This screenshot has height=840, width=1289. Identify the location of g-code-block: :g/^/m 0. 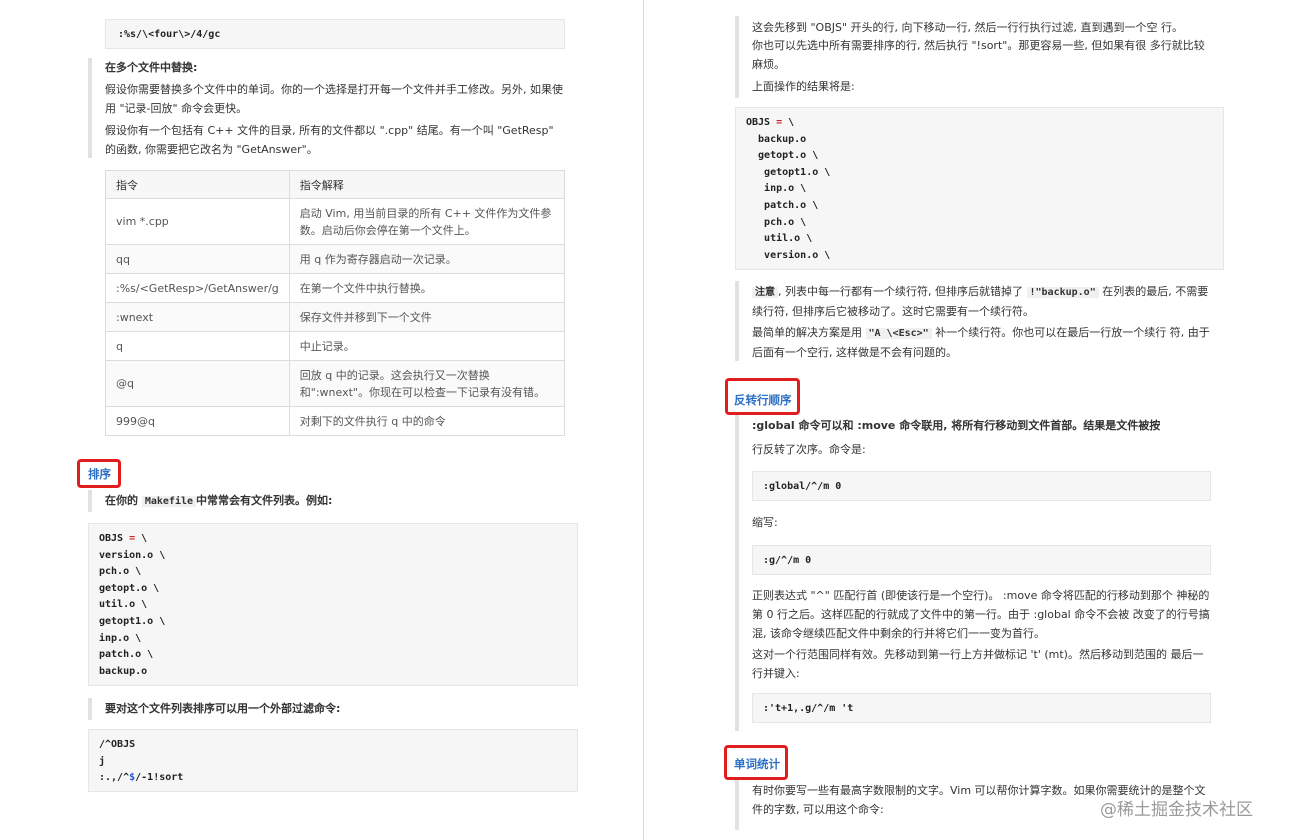
(981, 560).